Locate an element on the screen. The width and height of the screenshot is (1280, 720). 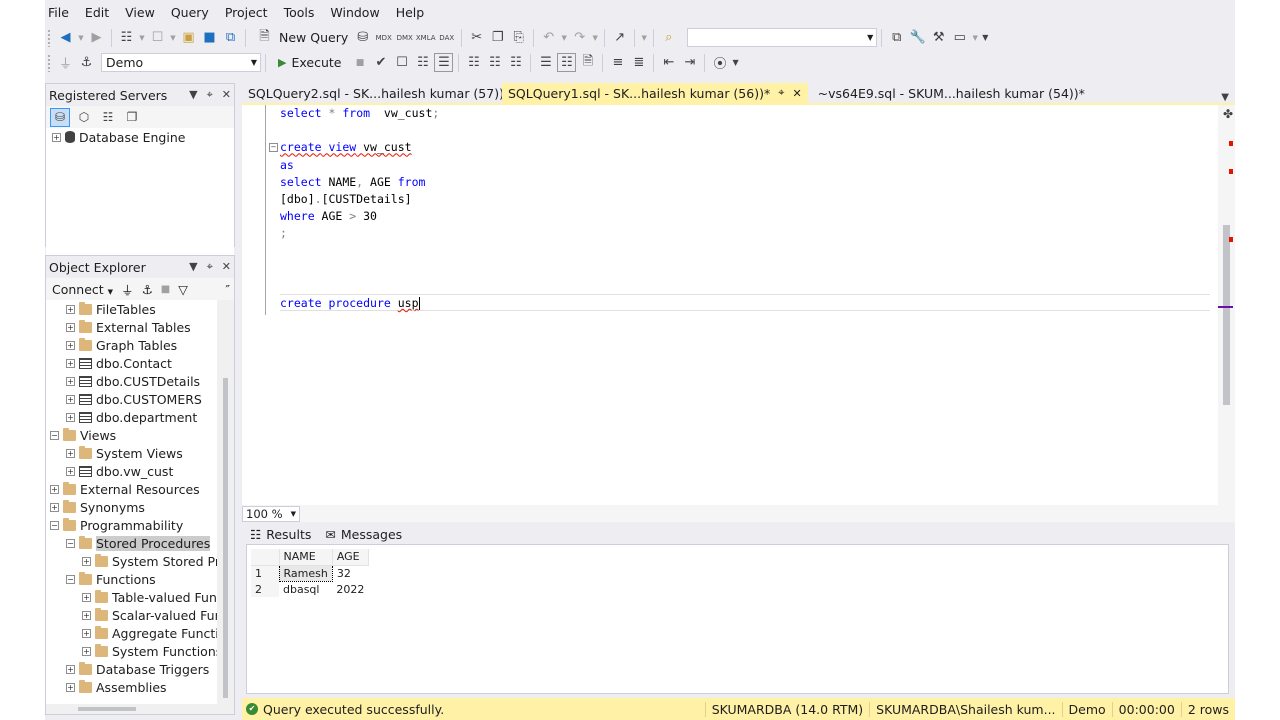
grid-cell: 32 is located at coordinates (350, 573).